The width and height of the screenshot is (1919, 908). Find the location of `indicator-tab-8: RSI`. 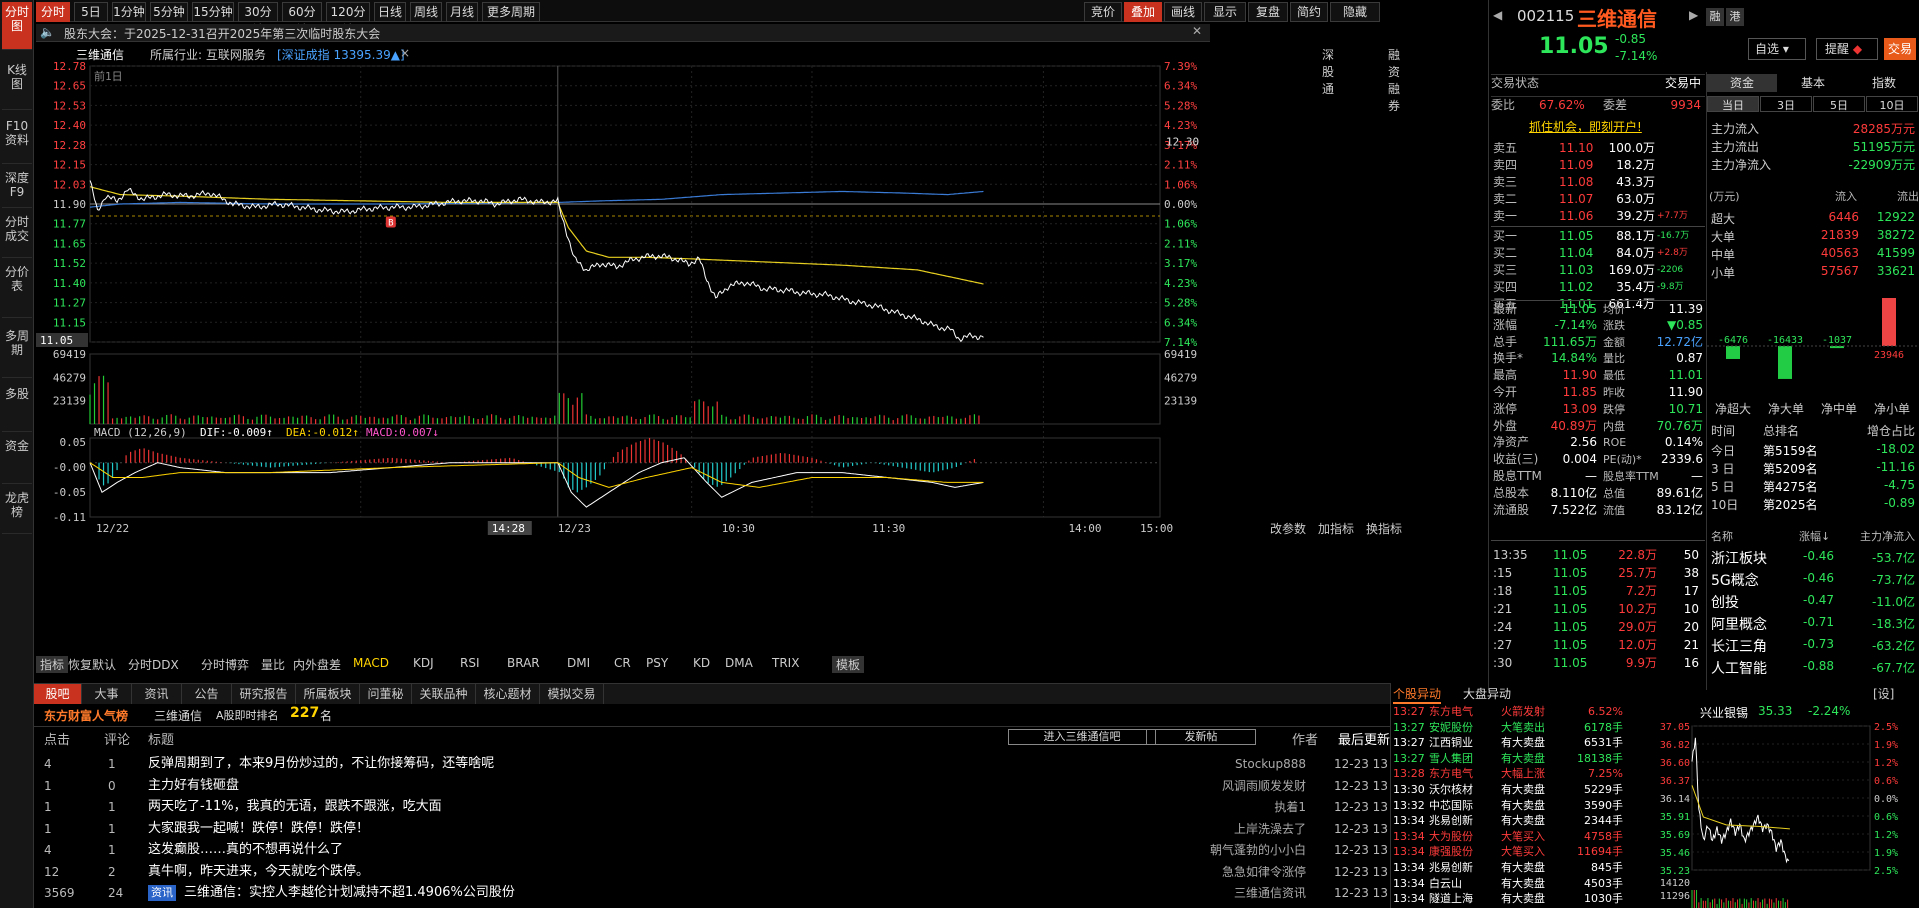

indicator-tab-8: RSI is located at coordinates (470, 663).